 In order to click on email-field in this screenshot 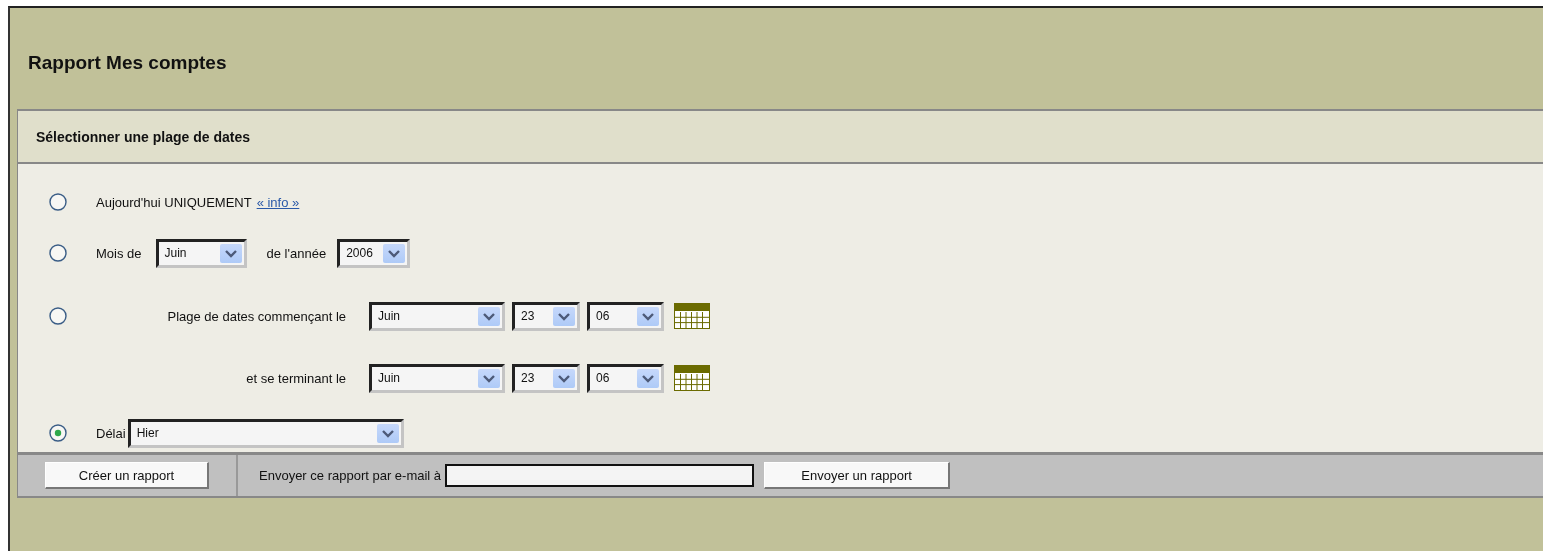, I will do `click(600, 475)`.